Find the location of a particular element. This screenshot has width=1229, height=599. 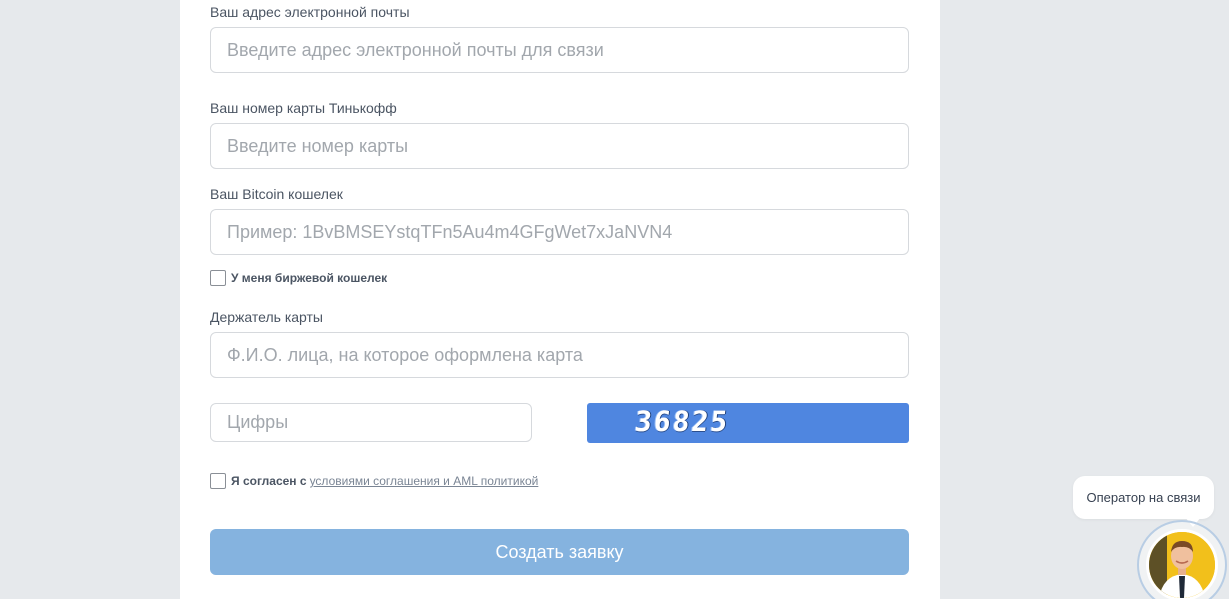

email-field is located at coordinates (559, 50).